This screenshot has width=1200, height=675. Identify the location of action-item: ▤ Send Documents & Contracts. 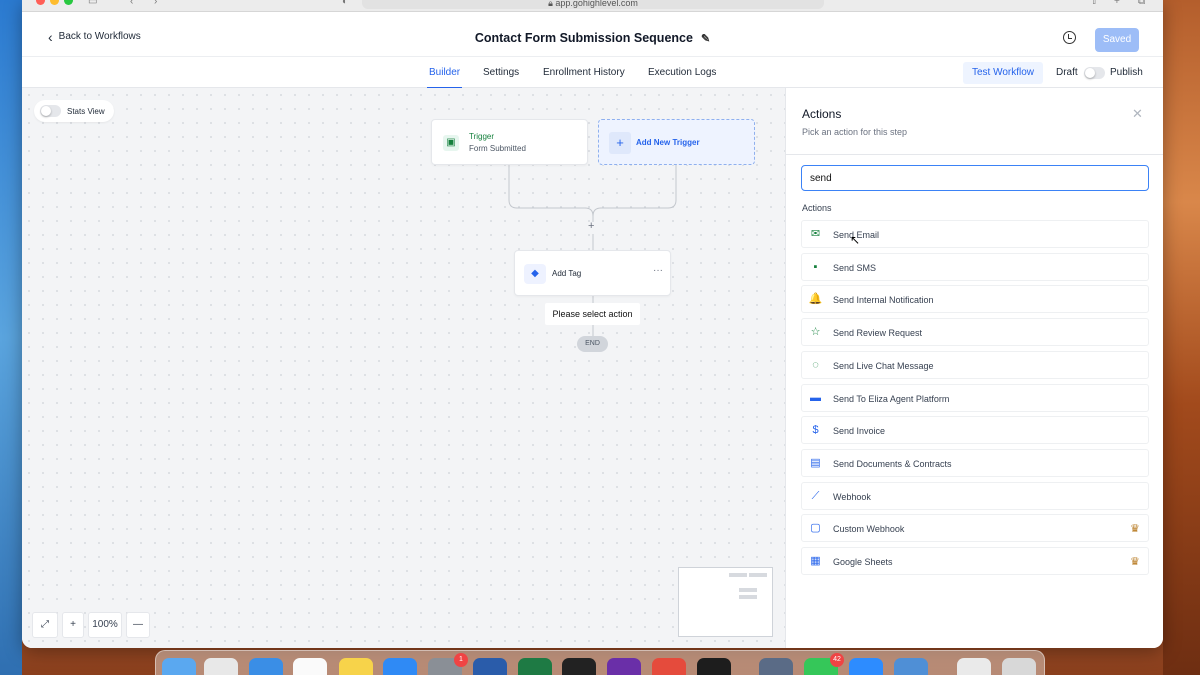
(975, 462).